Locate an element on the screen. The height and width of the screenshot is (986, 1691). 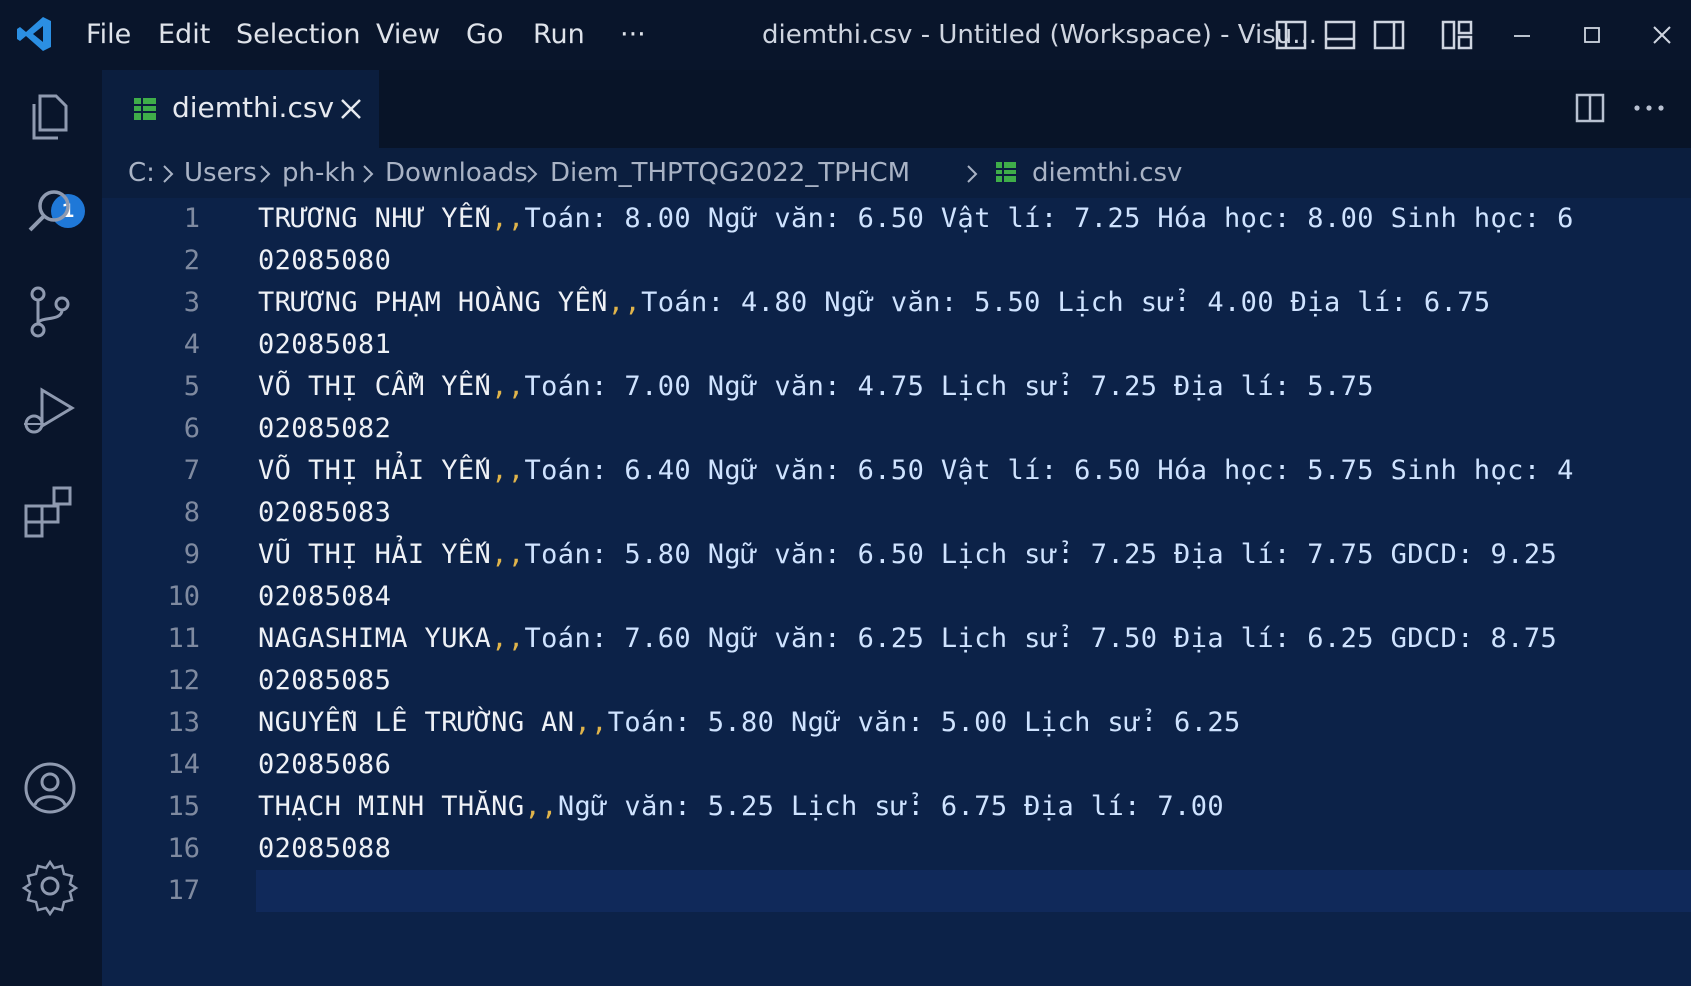
student-field: 02085085 is located at coordinates (325, 680).